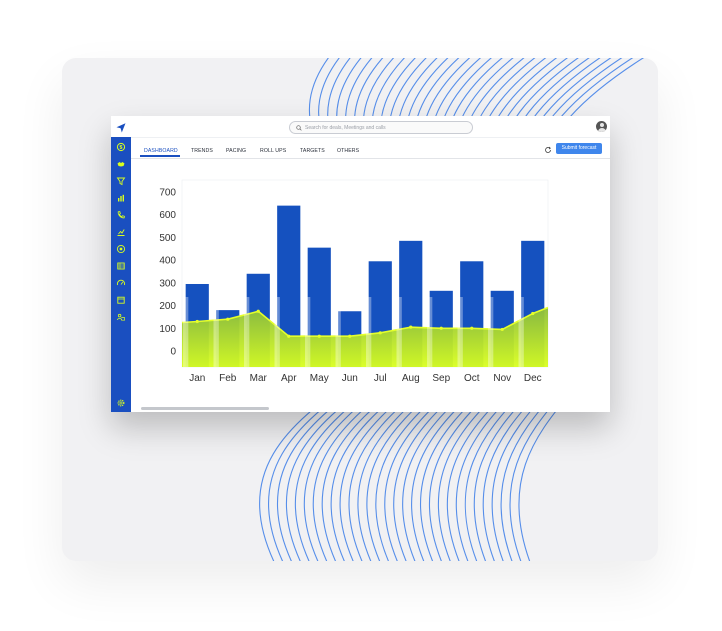  Describe the element at coordinates (121, 300) in the screenshot. I see `calendar-icon` at that location.